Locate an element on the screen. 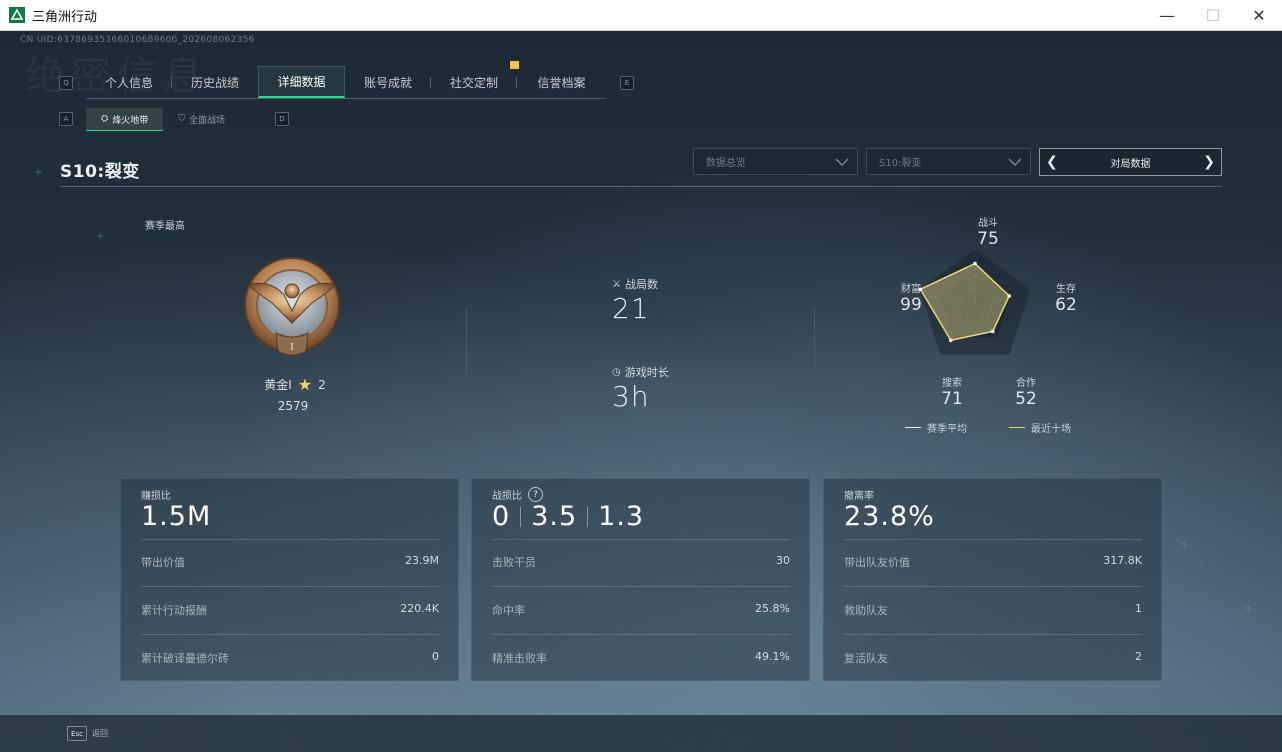  crossed-swords-icon: ⚔ is located at coordinates (616, 284).